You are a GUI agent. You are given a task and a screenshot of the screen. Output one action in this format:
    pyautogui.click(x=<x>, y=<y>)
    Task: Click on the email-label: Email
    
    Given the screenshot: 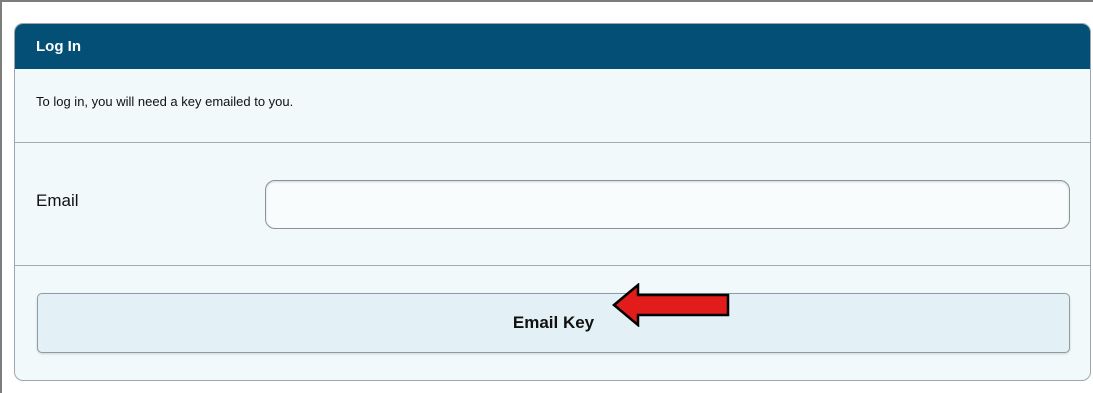 What is the action you would take?
    pyautogui.click(x=57, y=200)
    